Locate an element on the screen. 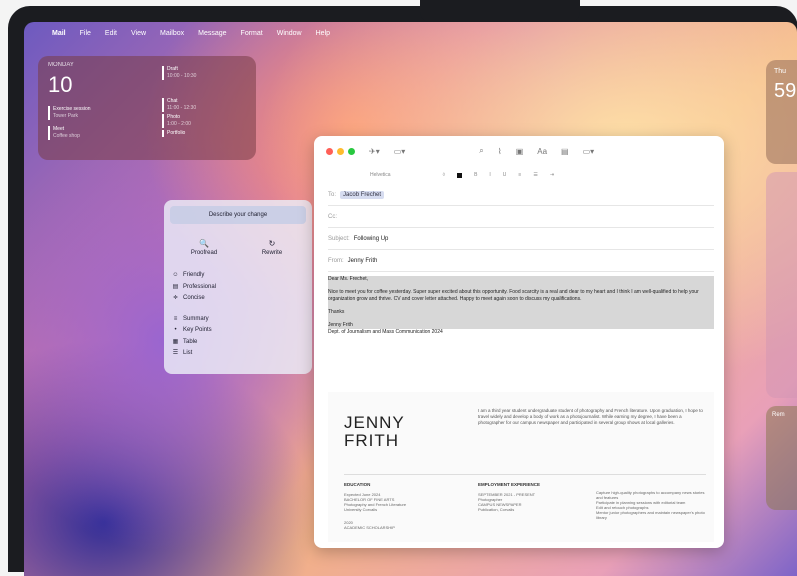 This screenshot has width=797, height=576. cc-field: Cc: is located at coordinates (521, 217).